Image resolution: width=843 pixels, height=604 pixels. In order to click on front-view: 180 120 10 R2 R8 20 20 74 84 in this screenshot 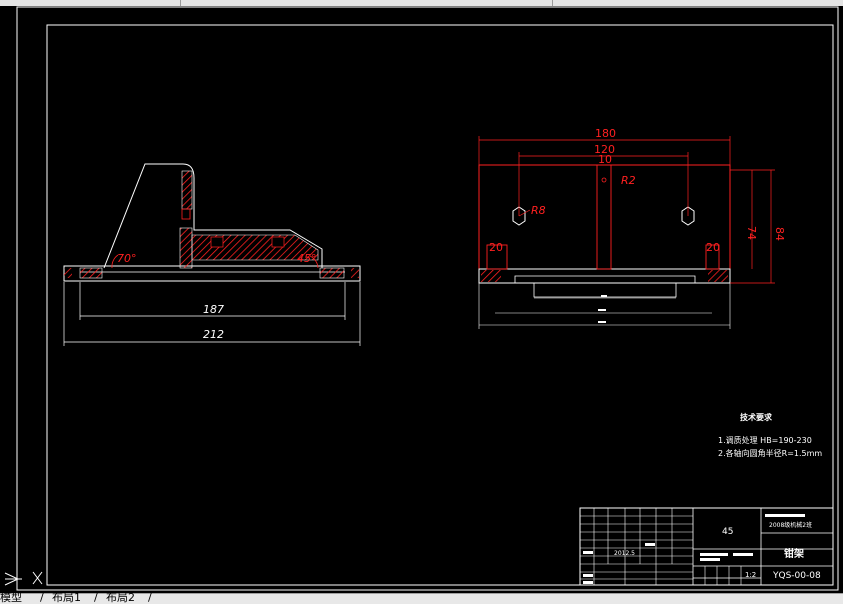, I will do `click(632, 228)`.